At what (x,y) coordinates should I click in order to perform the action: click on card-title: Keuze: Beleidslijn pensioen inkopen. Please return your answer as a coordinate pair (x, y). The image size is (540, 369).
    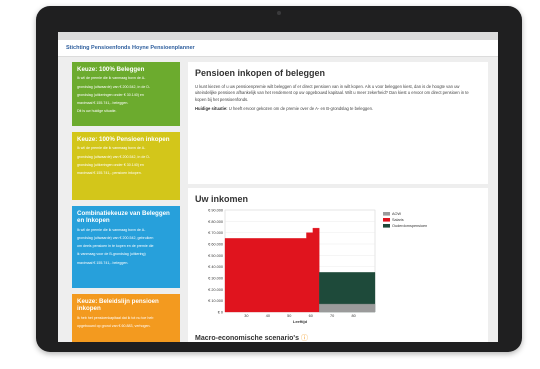
    Looking at the image, I should click on (118, 305).